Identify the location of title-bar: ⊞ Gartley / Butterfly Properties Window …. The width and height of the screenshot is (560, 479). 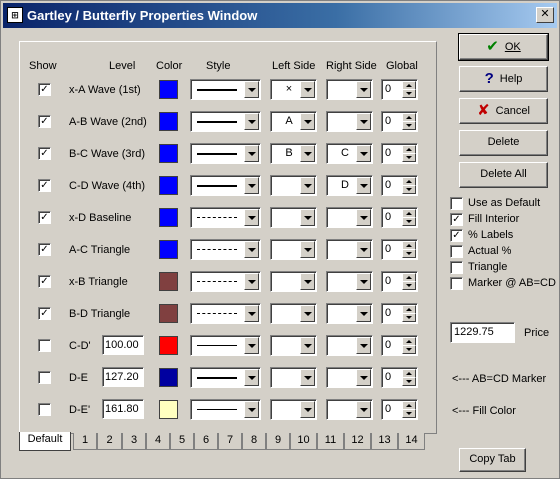
(280, 15).